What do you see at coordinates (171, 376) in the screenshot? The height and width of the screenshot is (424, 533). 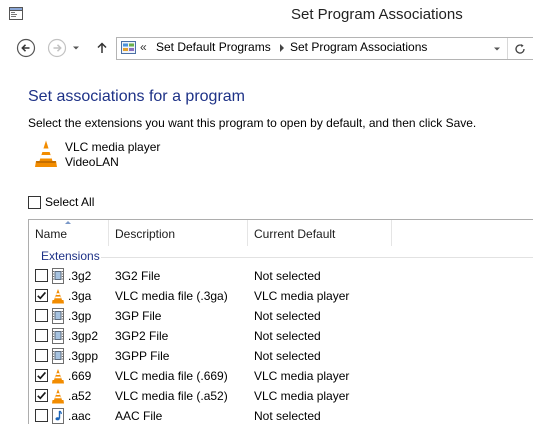 I see `row-description: VLC media file (.669)` at bounding box center [171, 376].